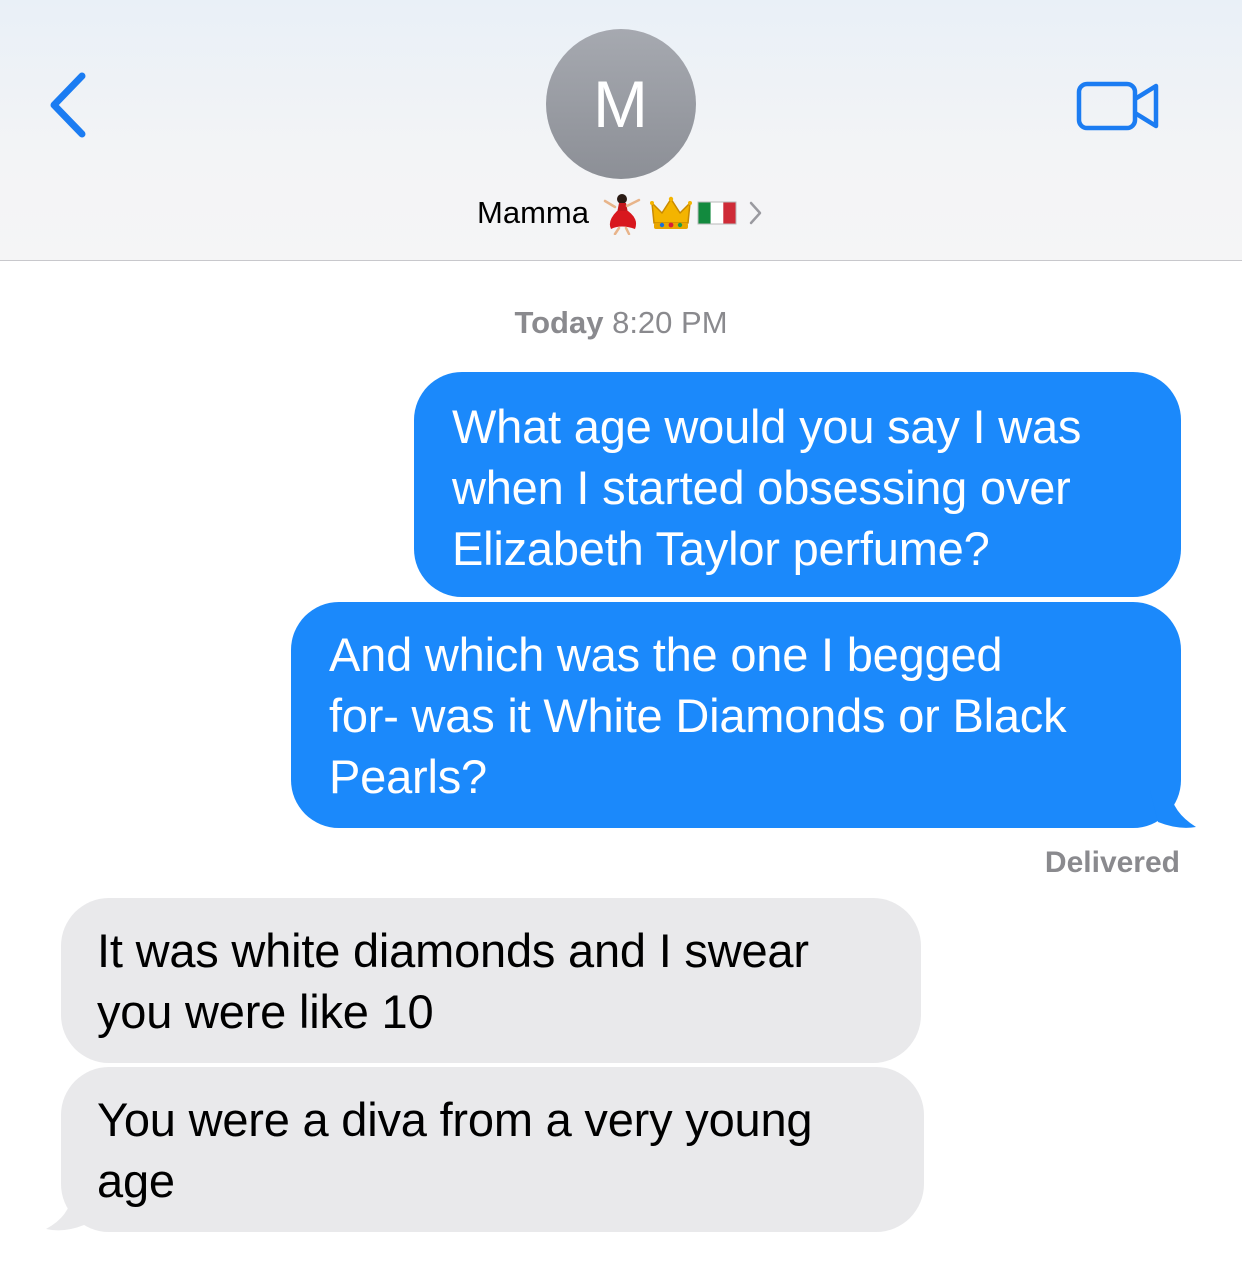 The height and width of the screenshot is (1285, 1242). I want to click on dancer-emoji-icon, so click(622, 214).